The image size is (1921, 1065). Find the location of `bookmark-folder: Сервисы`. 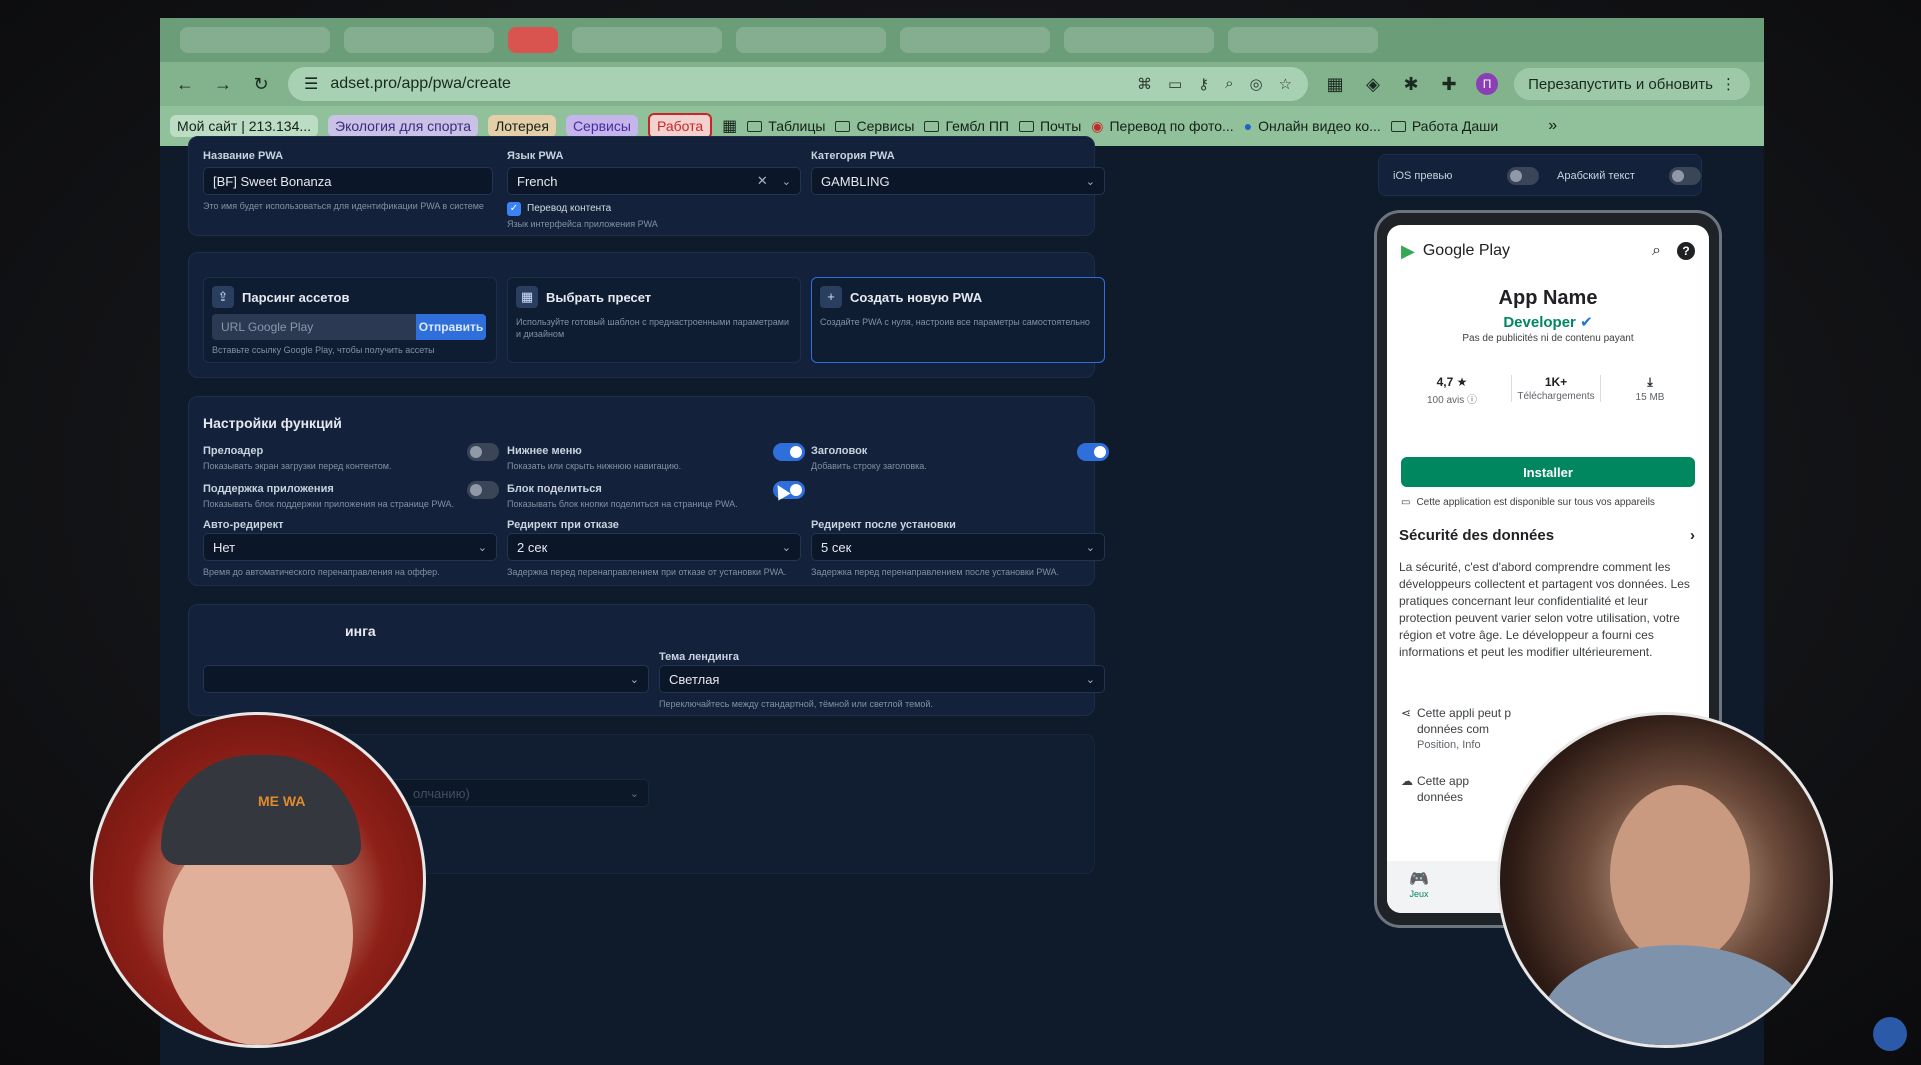

bookmark-folder: Сервисы is located at coordinates (874, 126).